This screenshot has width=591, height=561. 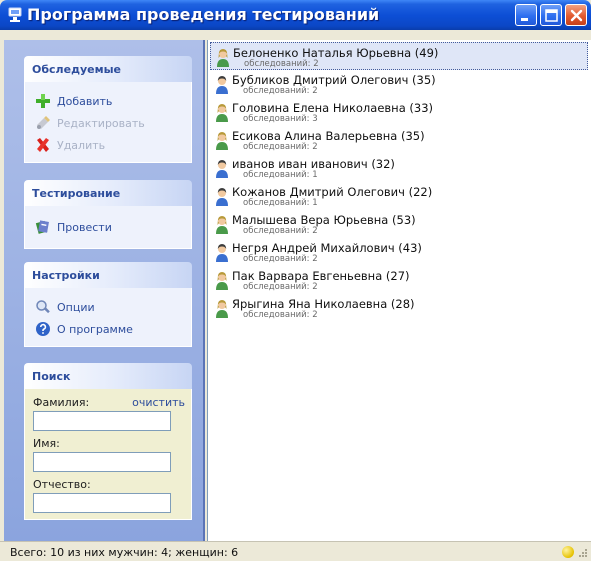 I want to click on window-title: Программа проведения тестирований, so click(x=203, y=14).